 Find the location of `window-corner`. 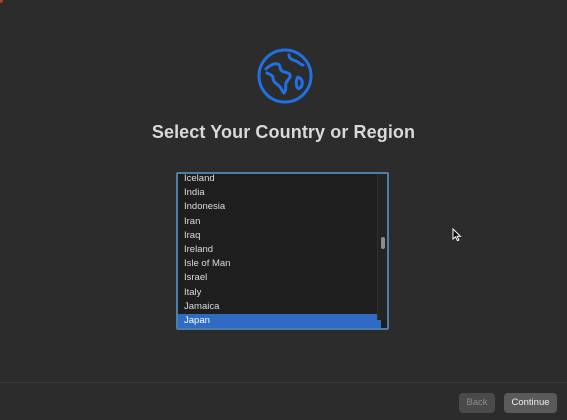

window-corner is located at coordinates (1, 1).